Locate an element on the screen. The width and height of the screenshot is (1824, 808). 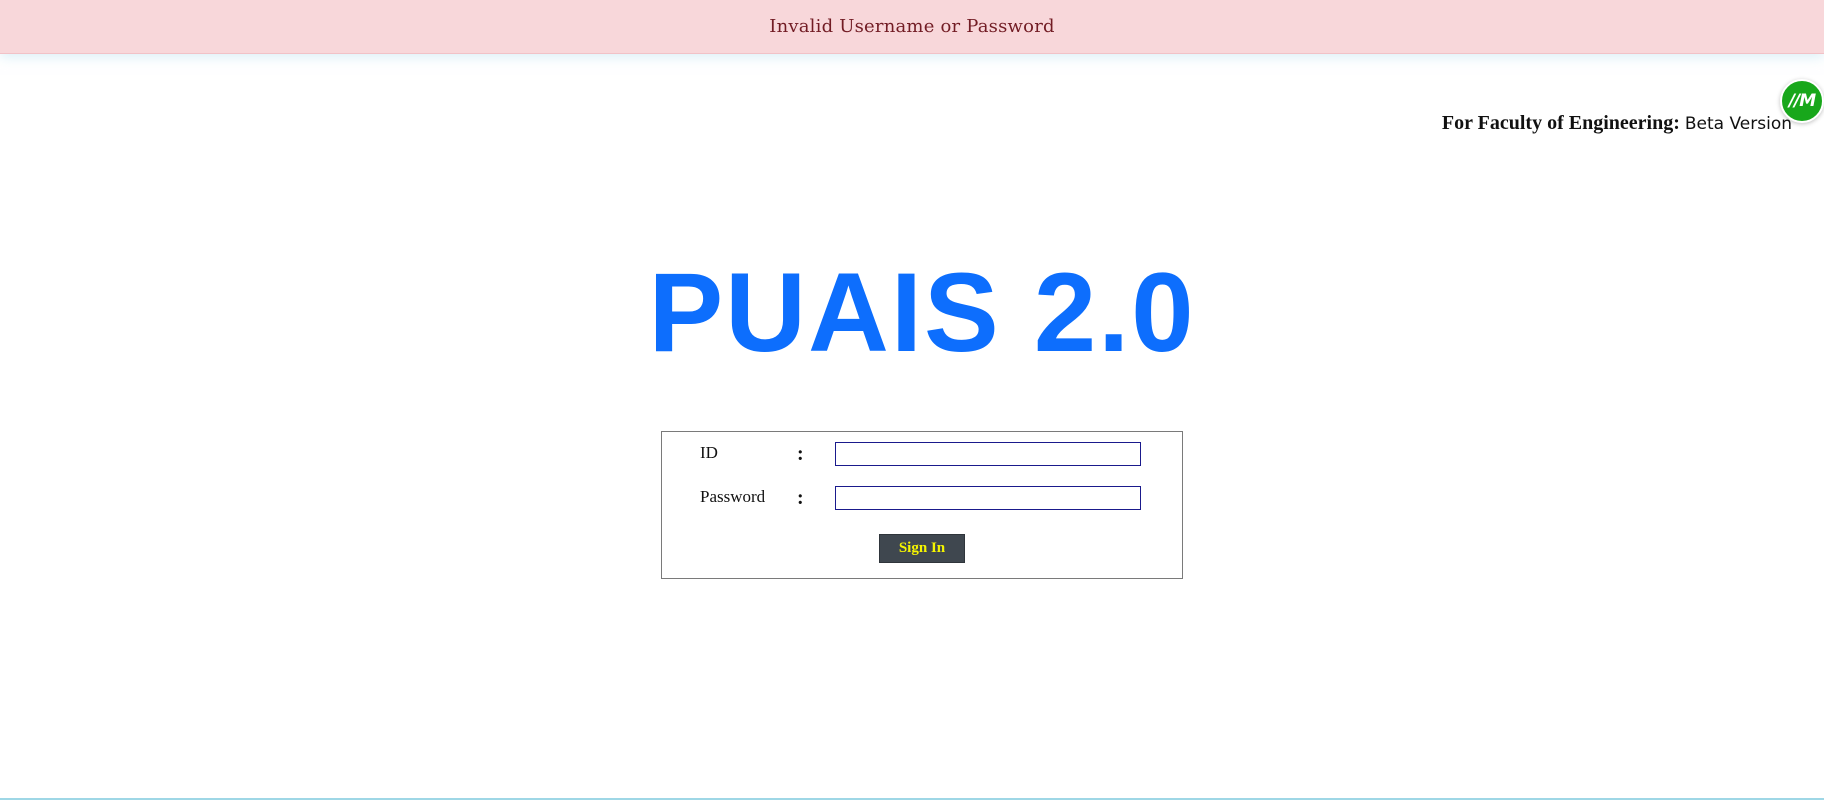
version-label: Beta Version is located at coordinates (1738, 124).